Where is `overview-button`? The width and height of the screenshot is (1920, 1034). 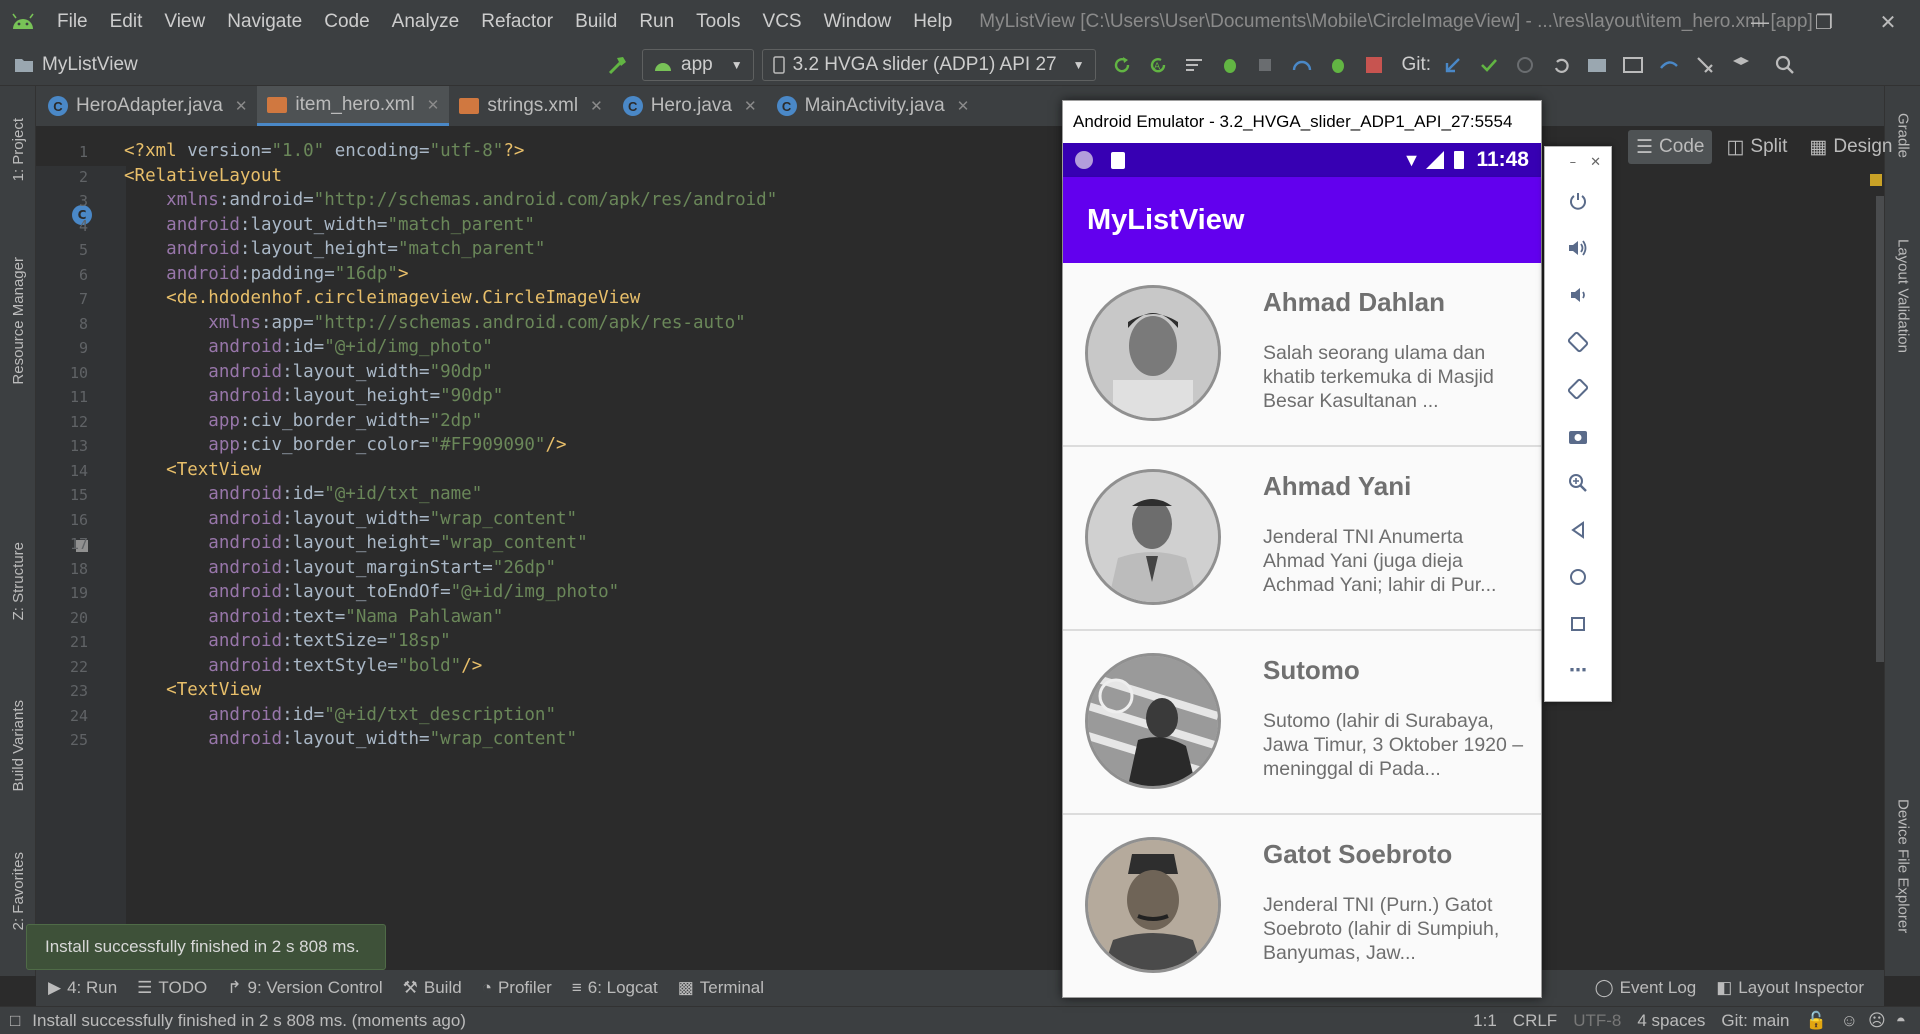 overview-button is located at coordinates (1578, 623).